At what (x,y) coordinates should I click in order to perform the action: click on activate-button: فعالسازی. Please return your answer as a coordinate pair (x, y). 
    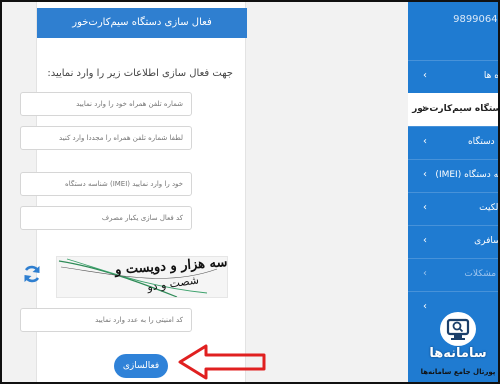
    Looking at the image, I should click on (141, 366).